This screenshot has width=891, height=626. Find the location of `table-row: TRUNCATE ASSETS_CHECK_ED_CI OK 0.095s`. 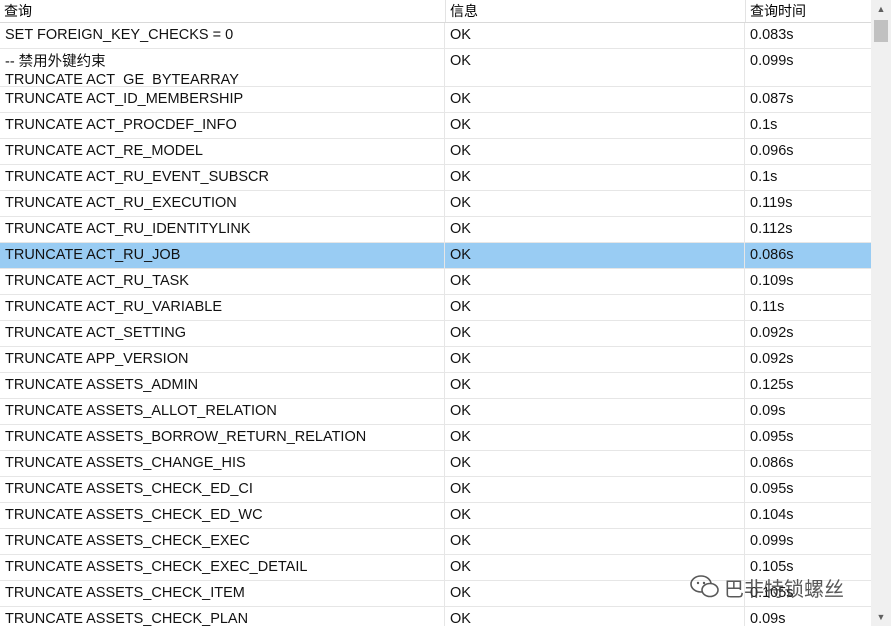

table-row: TRUNCATE ASSETS_CHECK_ED_CI OK 0.095s is located at coordinates (435, 490).